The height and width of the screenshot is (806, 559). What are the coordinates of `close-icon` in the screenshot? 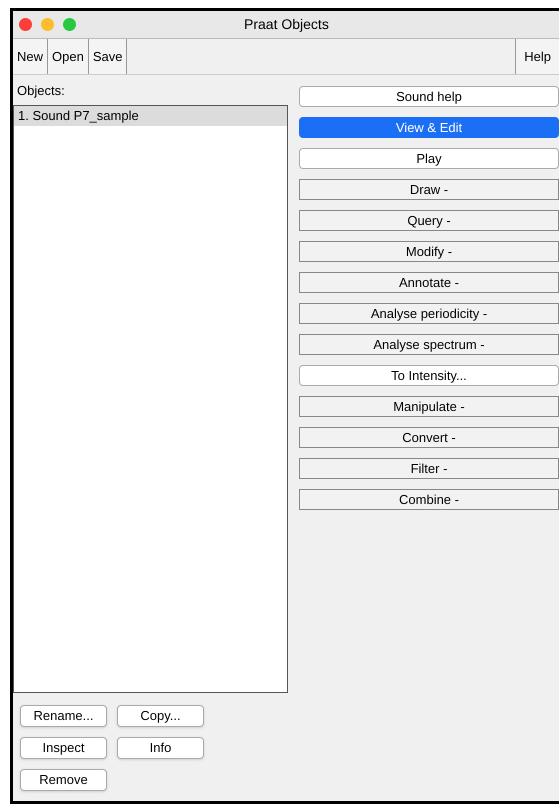 It's located at (25, 24).